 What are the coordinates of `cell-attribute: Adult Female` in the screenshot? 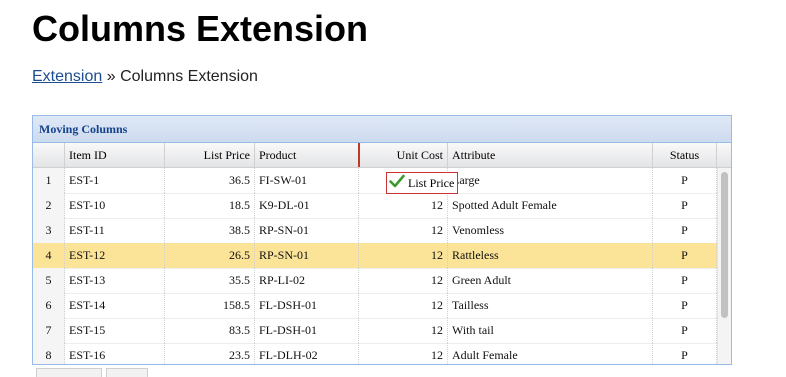 It's located at (550, 353).